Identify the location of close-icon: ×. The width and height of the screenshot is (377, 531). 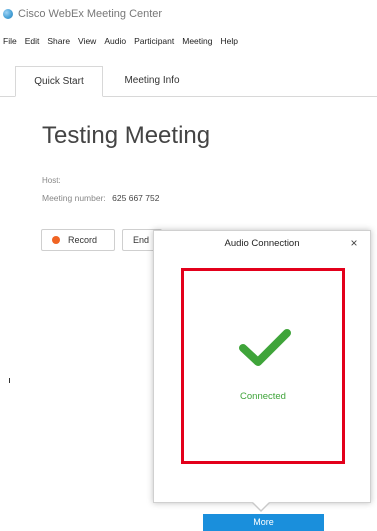
(354, 243).